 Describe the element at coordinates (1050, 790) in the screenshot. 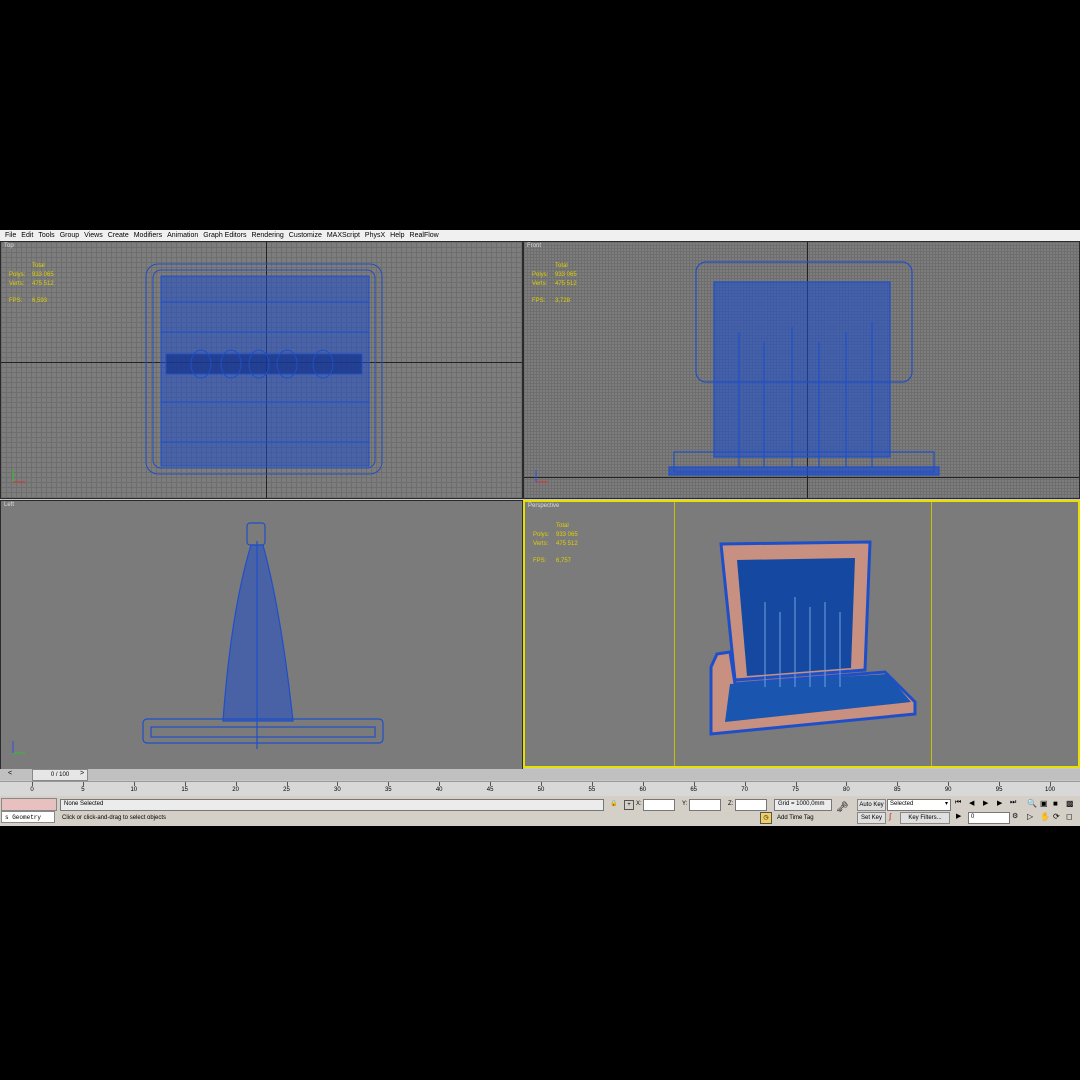

I see `ruler-tick-label: 100` at that location.